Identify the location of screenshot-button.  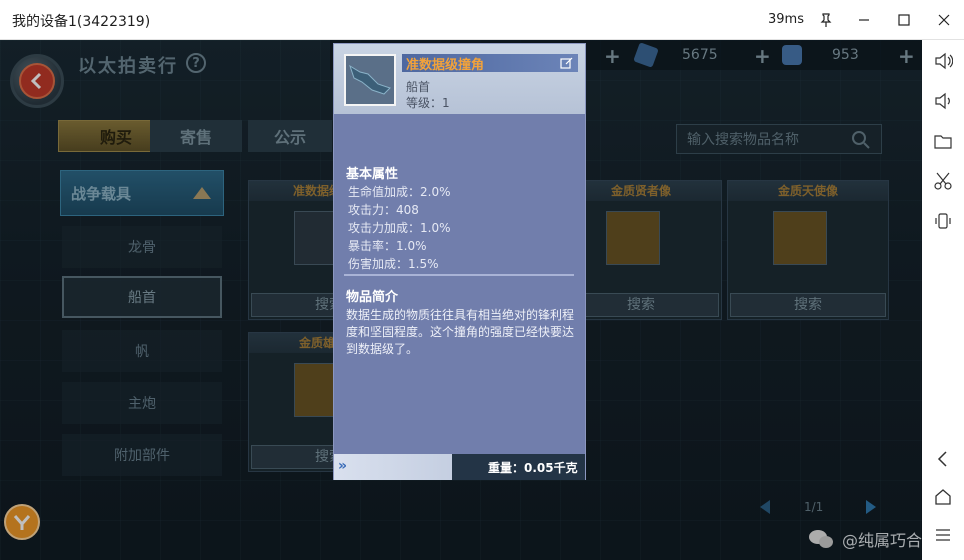
(943, 181).